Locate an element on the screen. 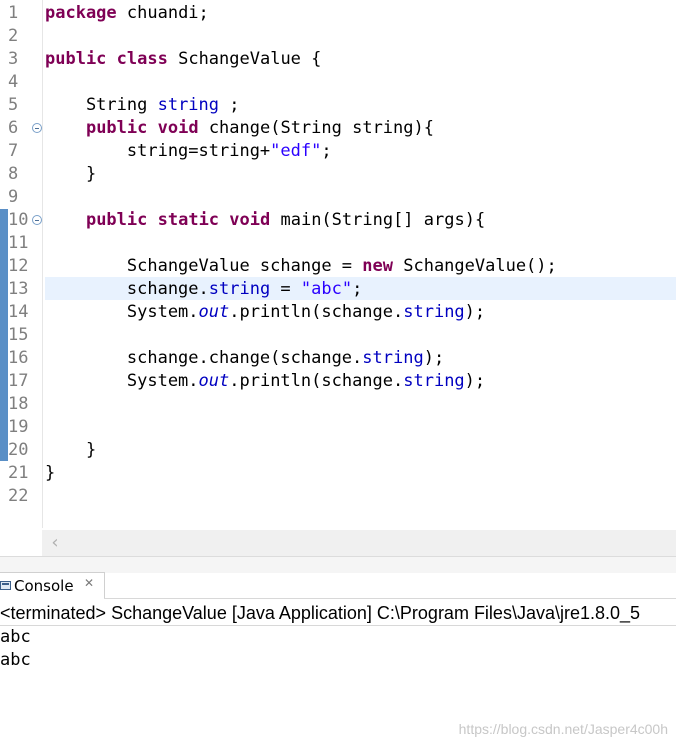 The image size is (676, 749). tab-console-label: Console is located at coordinates (44, 586).